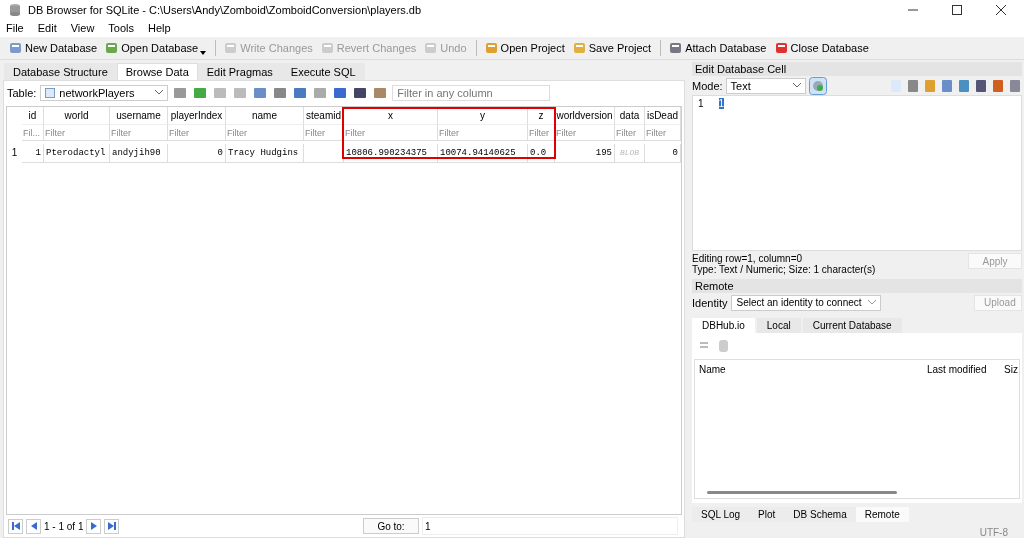 The image size is (1024, 538). I want to click on tab: Browse Data, so click(157, 71).